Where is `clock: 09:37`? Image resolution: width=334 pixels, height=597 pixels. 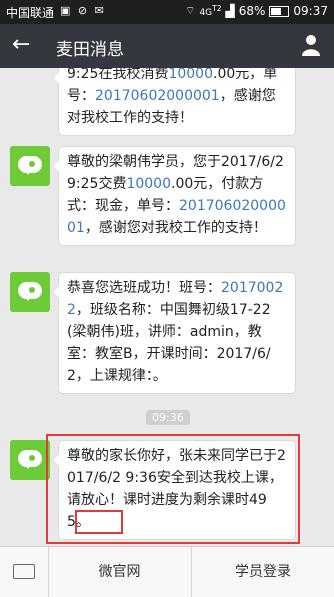 clock: 09:37 is located at coordinates (310, 11).